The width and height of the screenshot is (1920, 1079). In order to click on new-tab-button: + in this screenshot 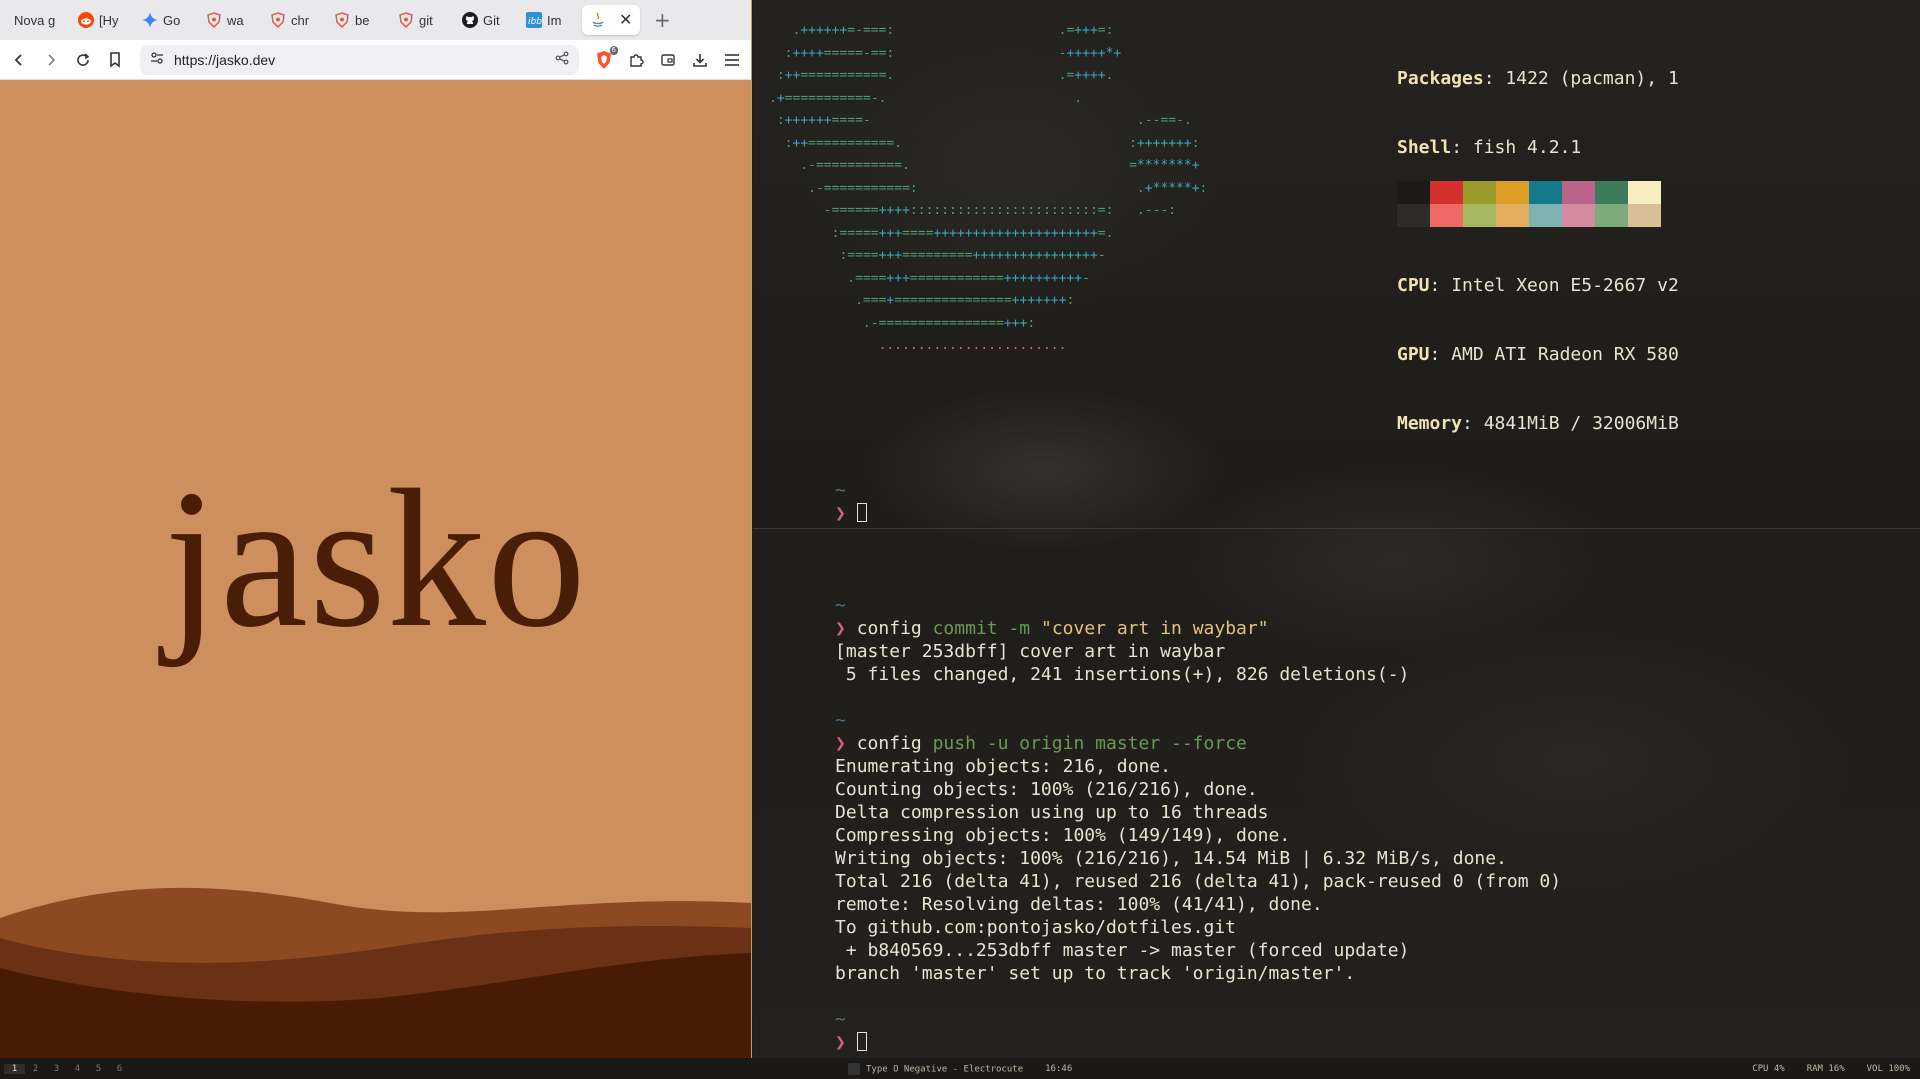, I will do `click(662, 20)`.